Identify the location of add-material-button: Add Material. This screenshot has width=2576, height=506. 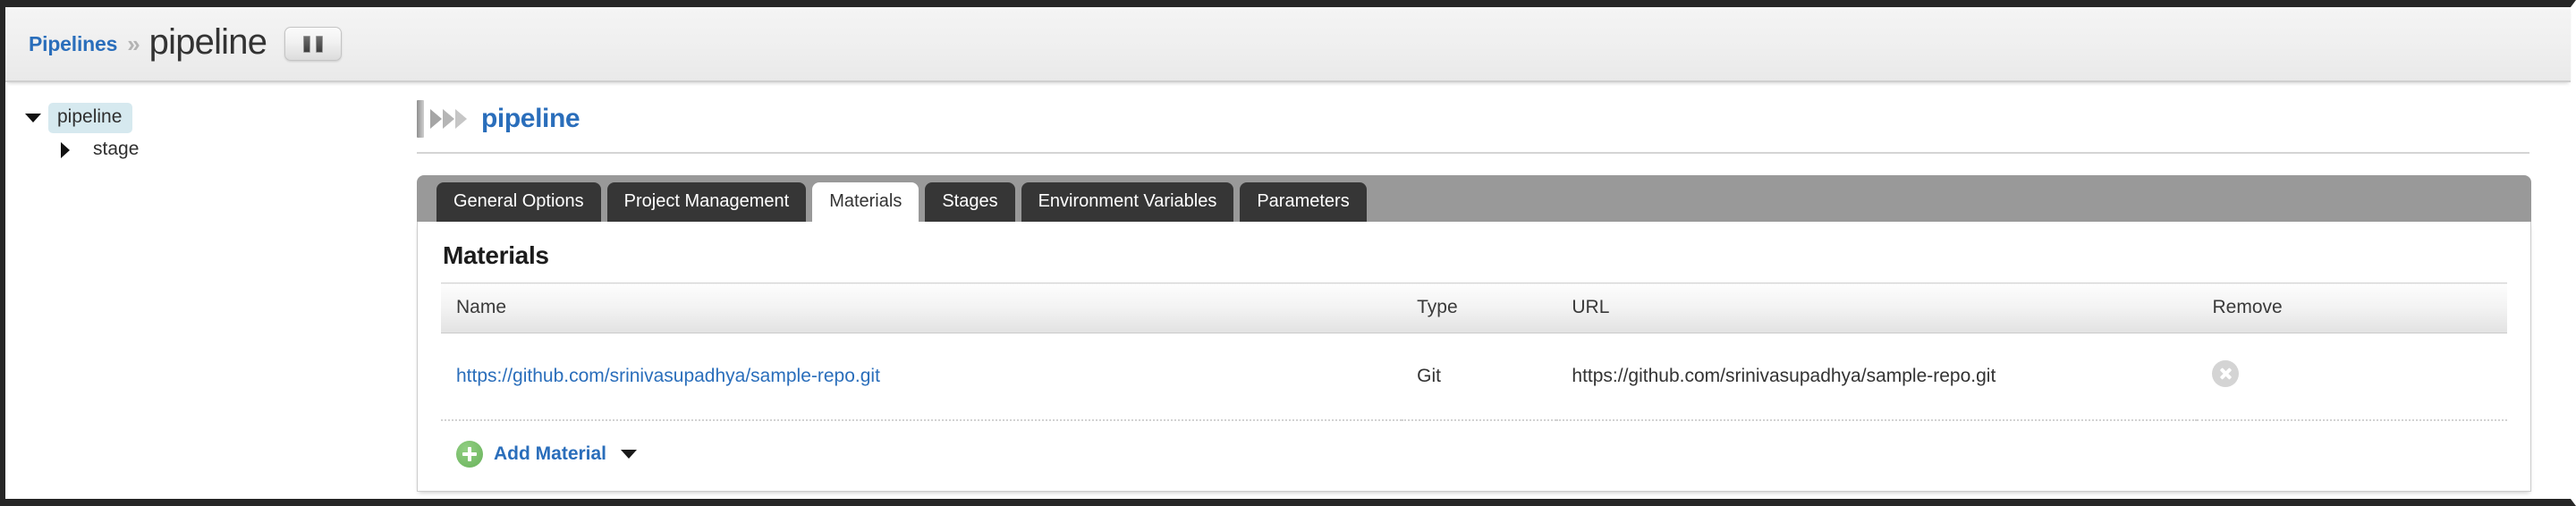
(550, 454).